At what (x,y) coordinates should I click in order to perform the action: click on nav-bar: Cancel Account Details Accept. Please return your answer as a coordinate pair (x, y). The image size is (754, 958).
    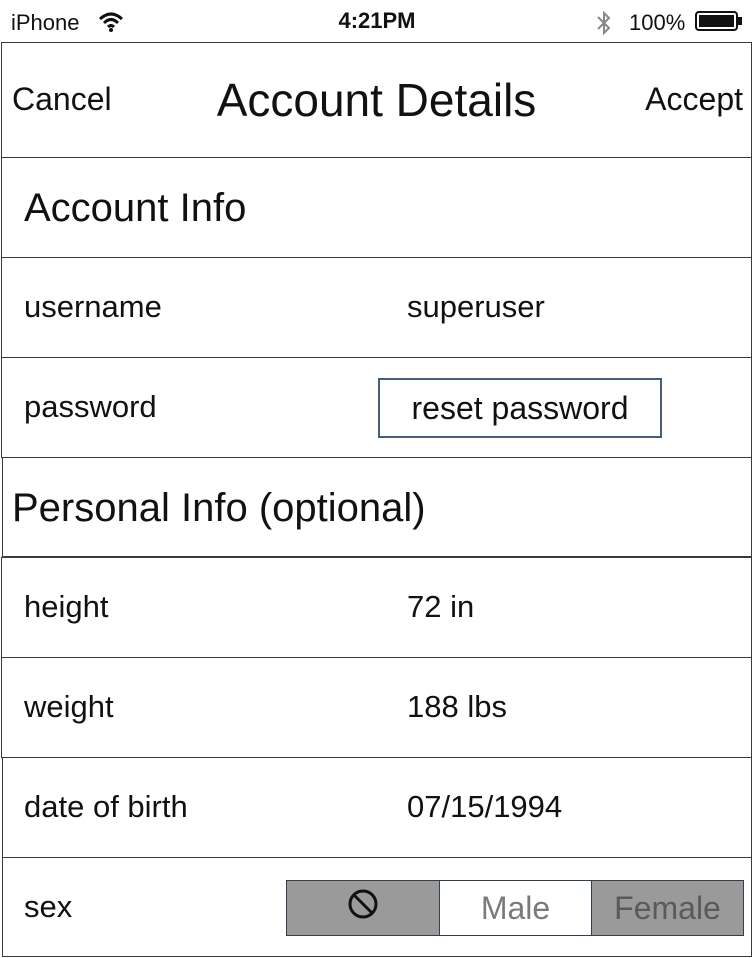
    Looking at the image, I should click on (376, 100).